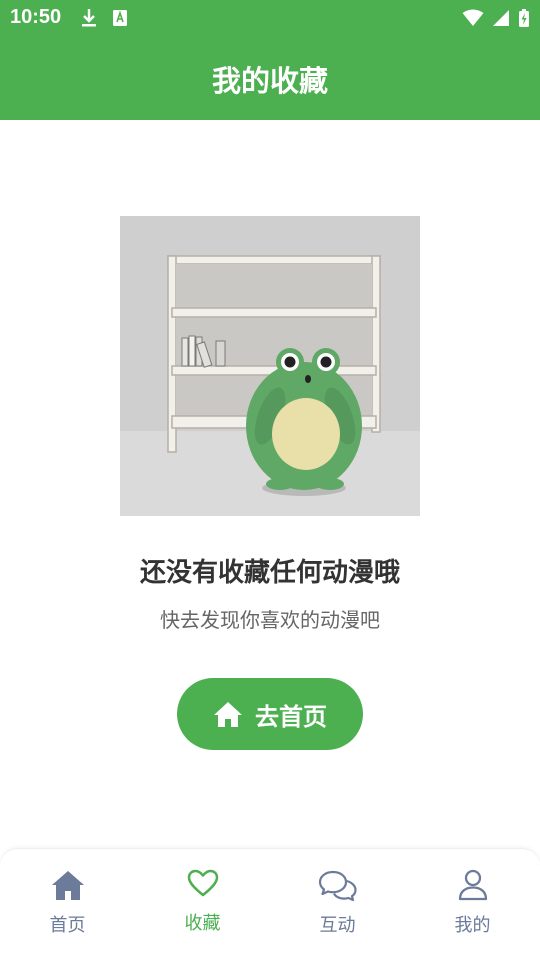  Describe the element at coordinates (120, 18) in the screenshot. I see `font-app-icon` at that location.